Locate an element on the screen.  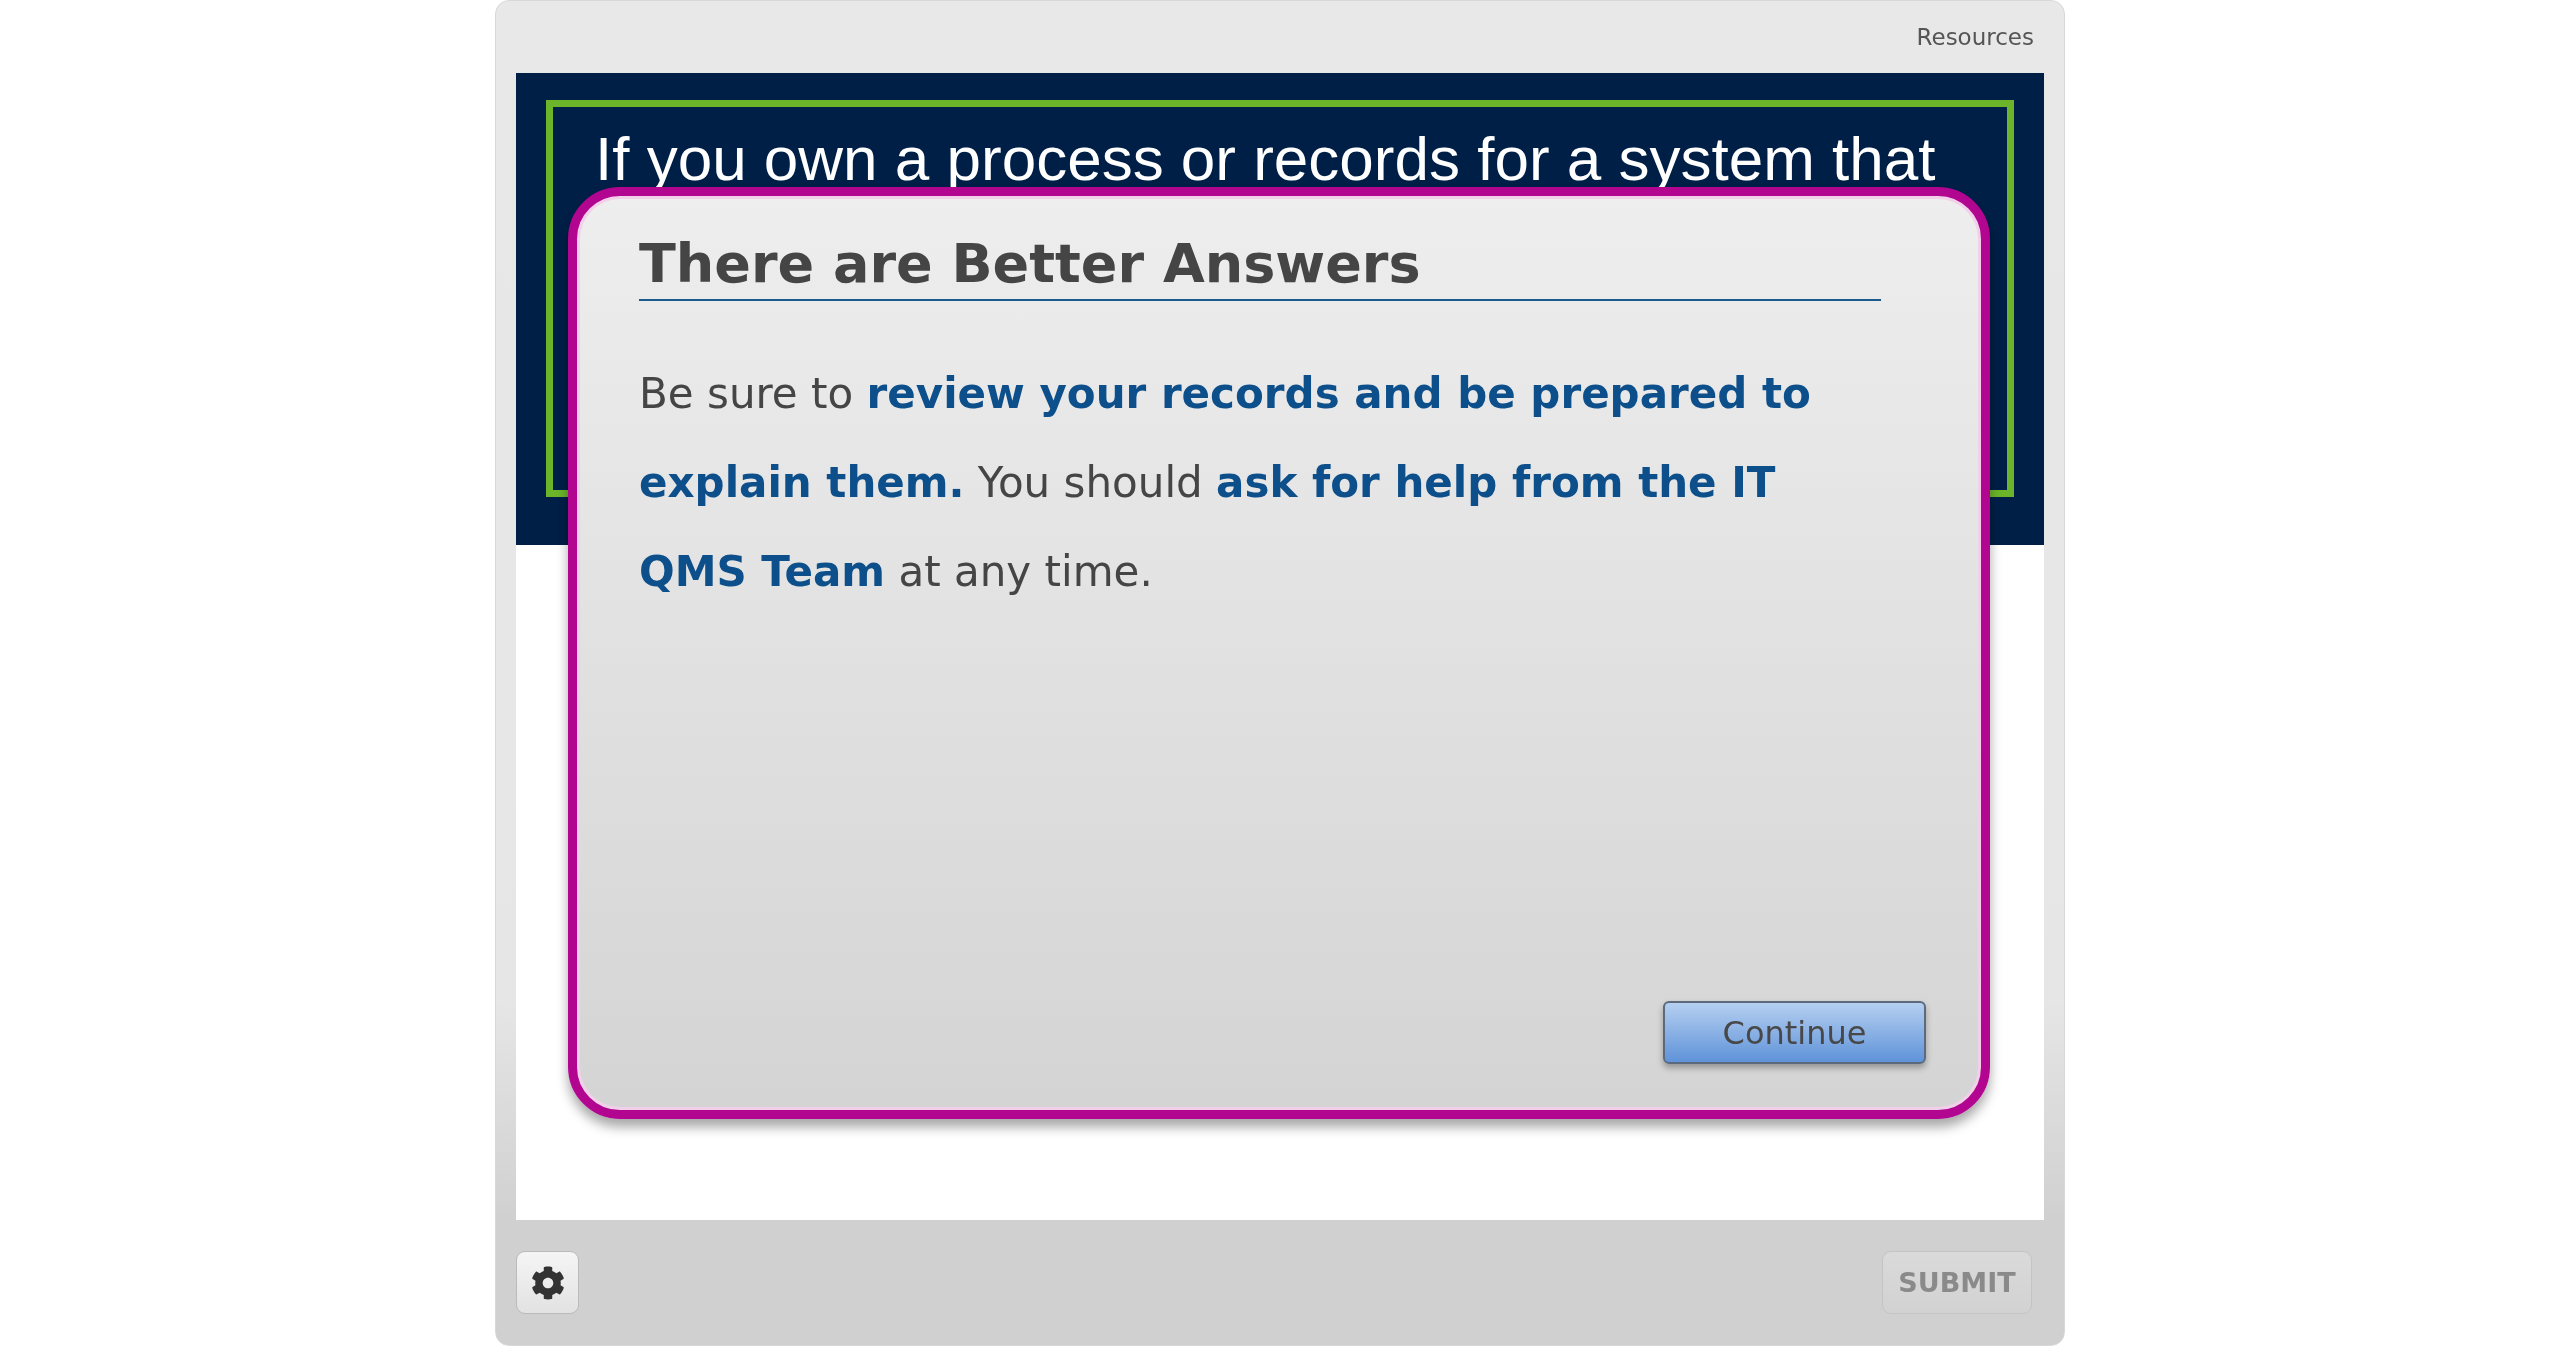
continue-button: Continue is located at coordinates (1794, 1032).